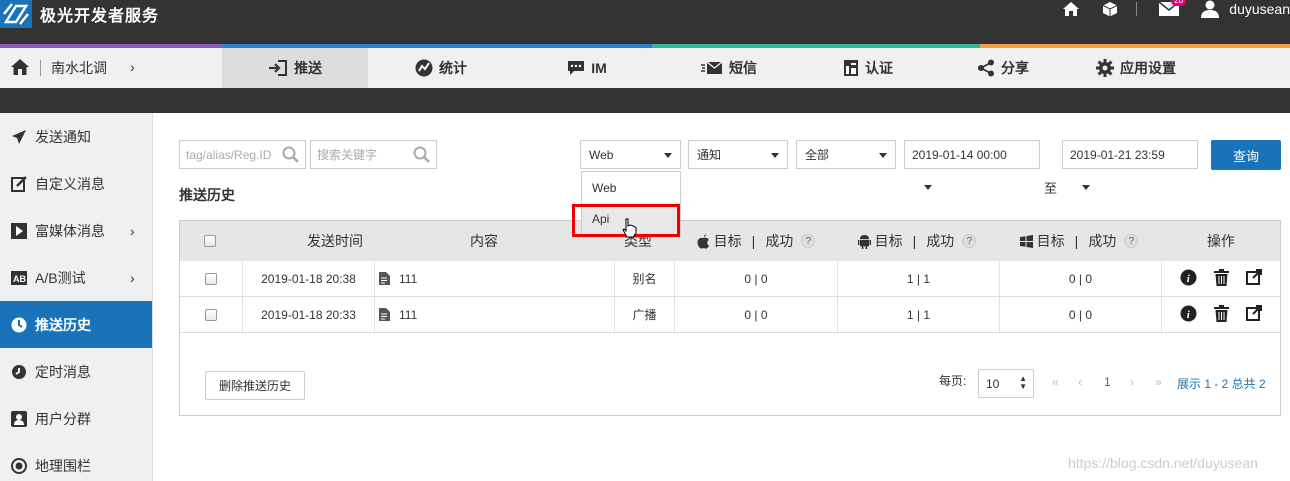 This screenshot has width=1290, height=481. Describe the element at coordinates (630, 229) in the screenshot. I see `hand-cursor-icon` at that location.